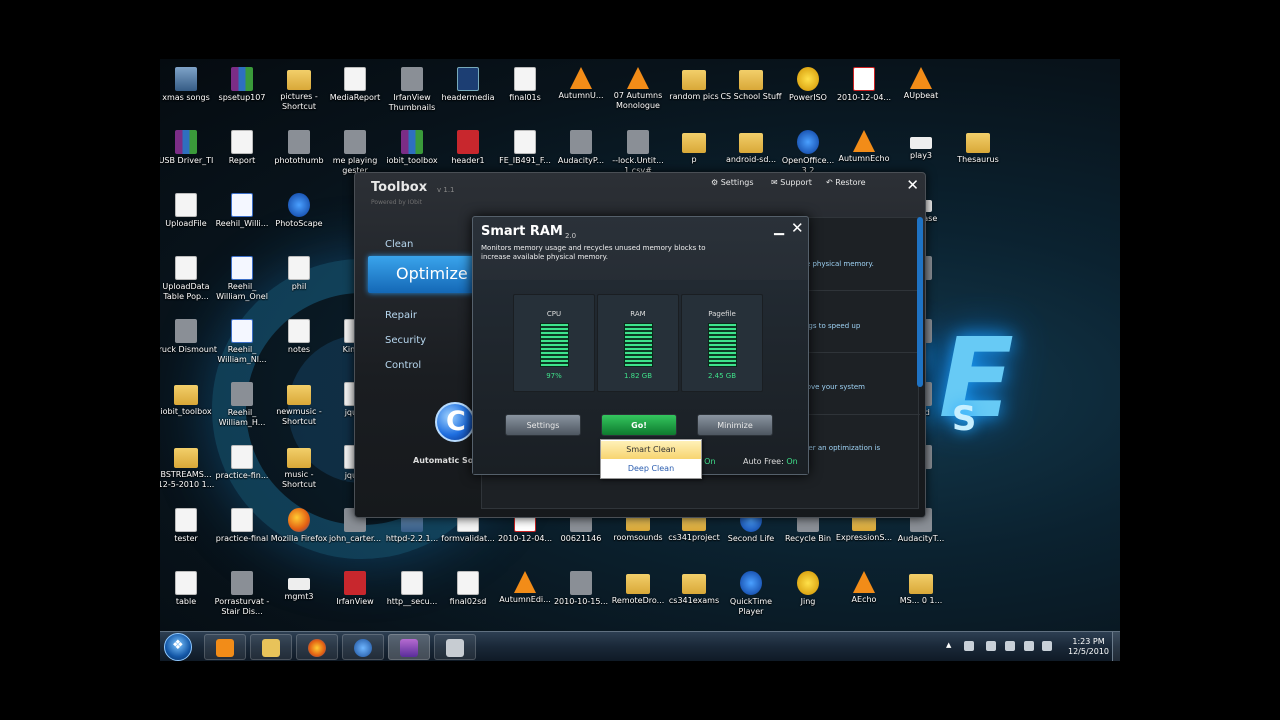 The image size is (1280, 720). I want to click on desktop-icon: QuickTime Player, so click(751, 596).